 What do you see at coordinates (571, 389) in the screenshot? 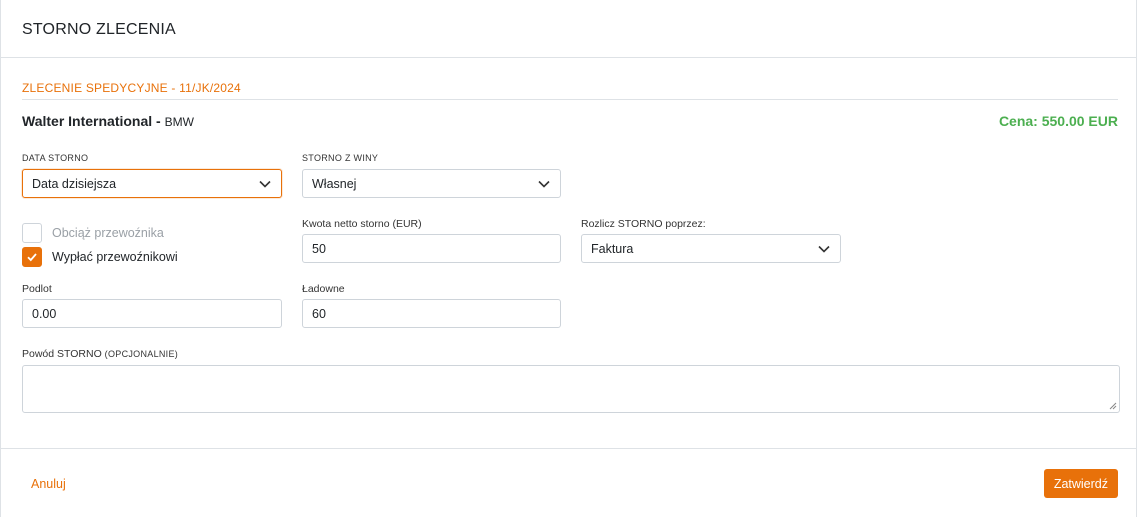
I see `powod-textarea` at bounding box center [571, 389].